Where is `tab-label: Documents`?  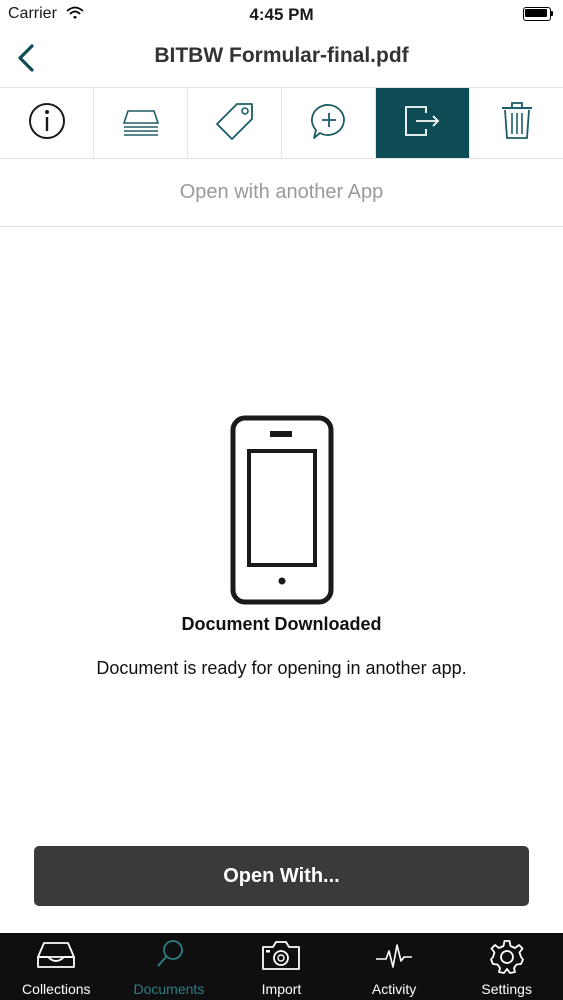
tab-label: Documents is located at coordinates (169, 989).